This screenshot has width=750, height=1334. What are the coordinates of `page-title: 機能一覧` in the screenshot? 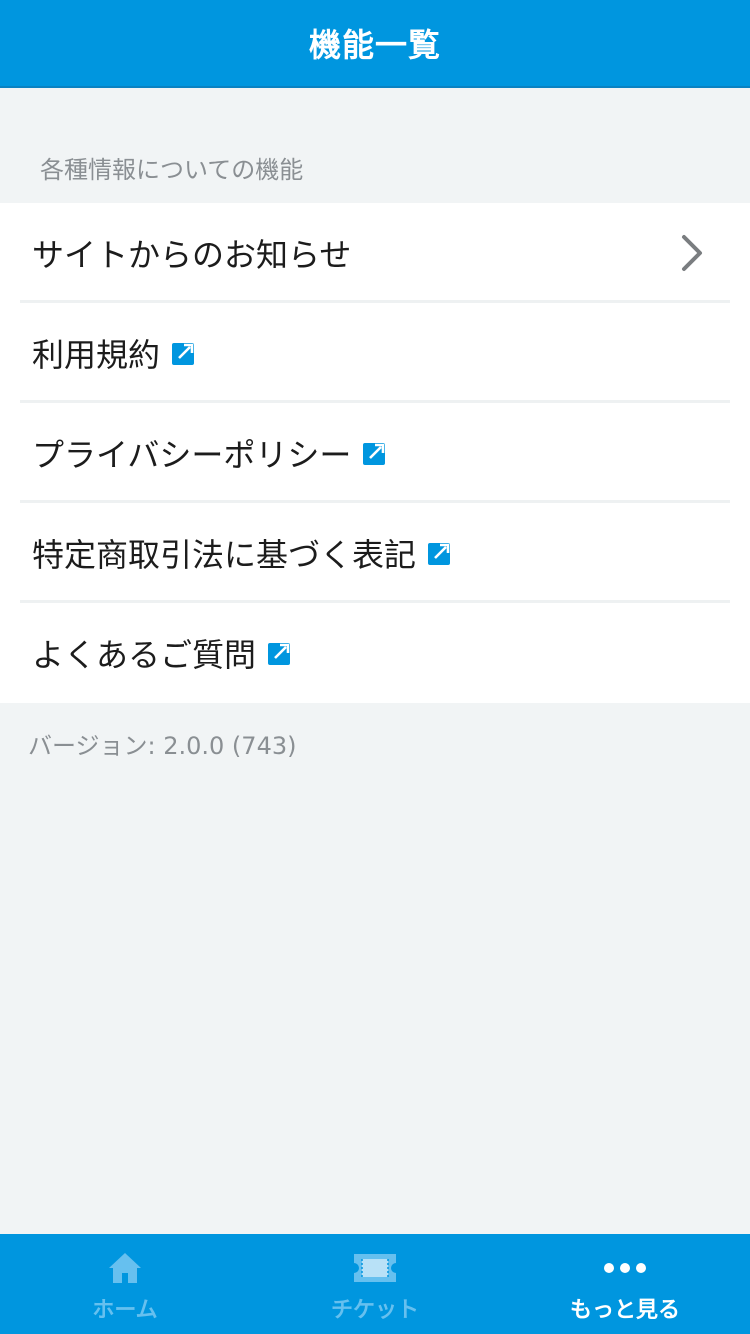 It's located at (374, 45).